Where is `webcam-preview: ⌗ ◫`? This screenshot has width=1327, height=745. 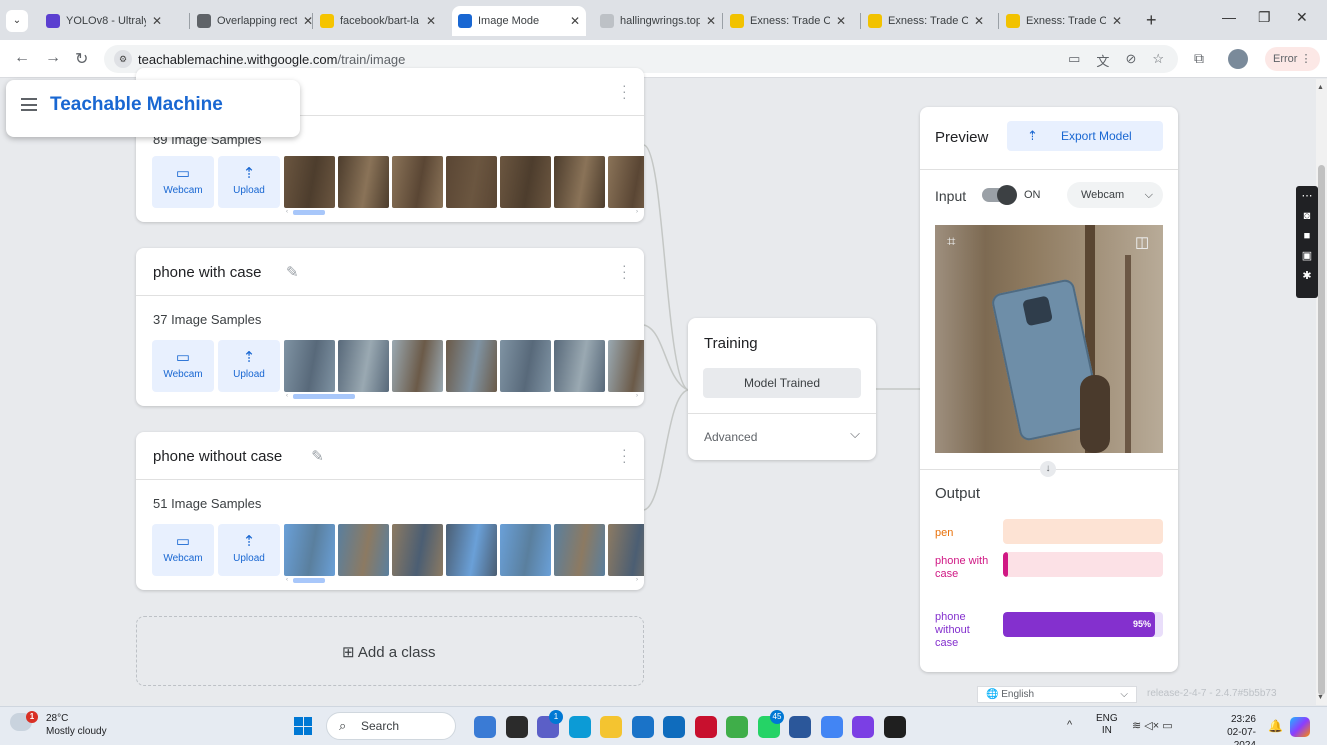
webcam-preview: ⌗ ◫ is located at coordinates (1049, 339).